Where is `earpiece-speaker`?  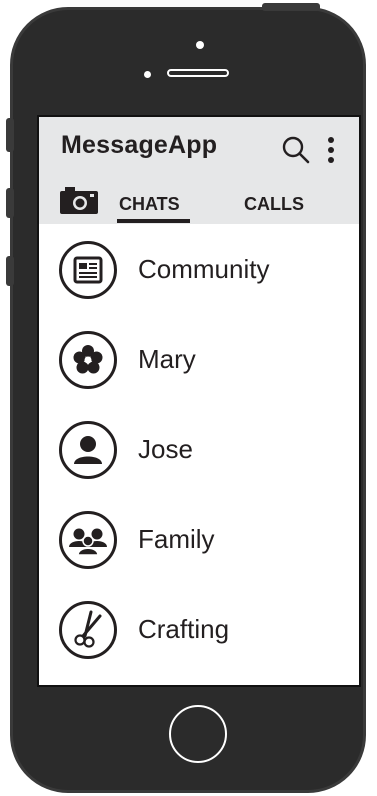
earpiece-speaker is located at coordinates (198, 73).